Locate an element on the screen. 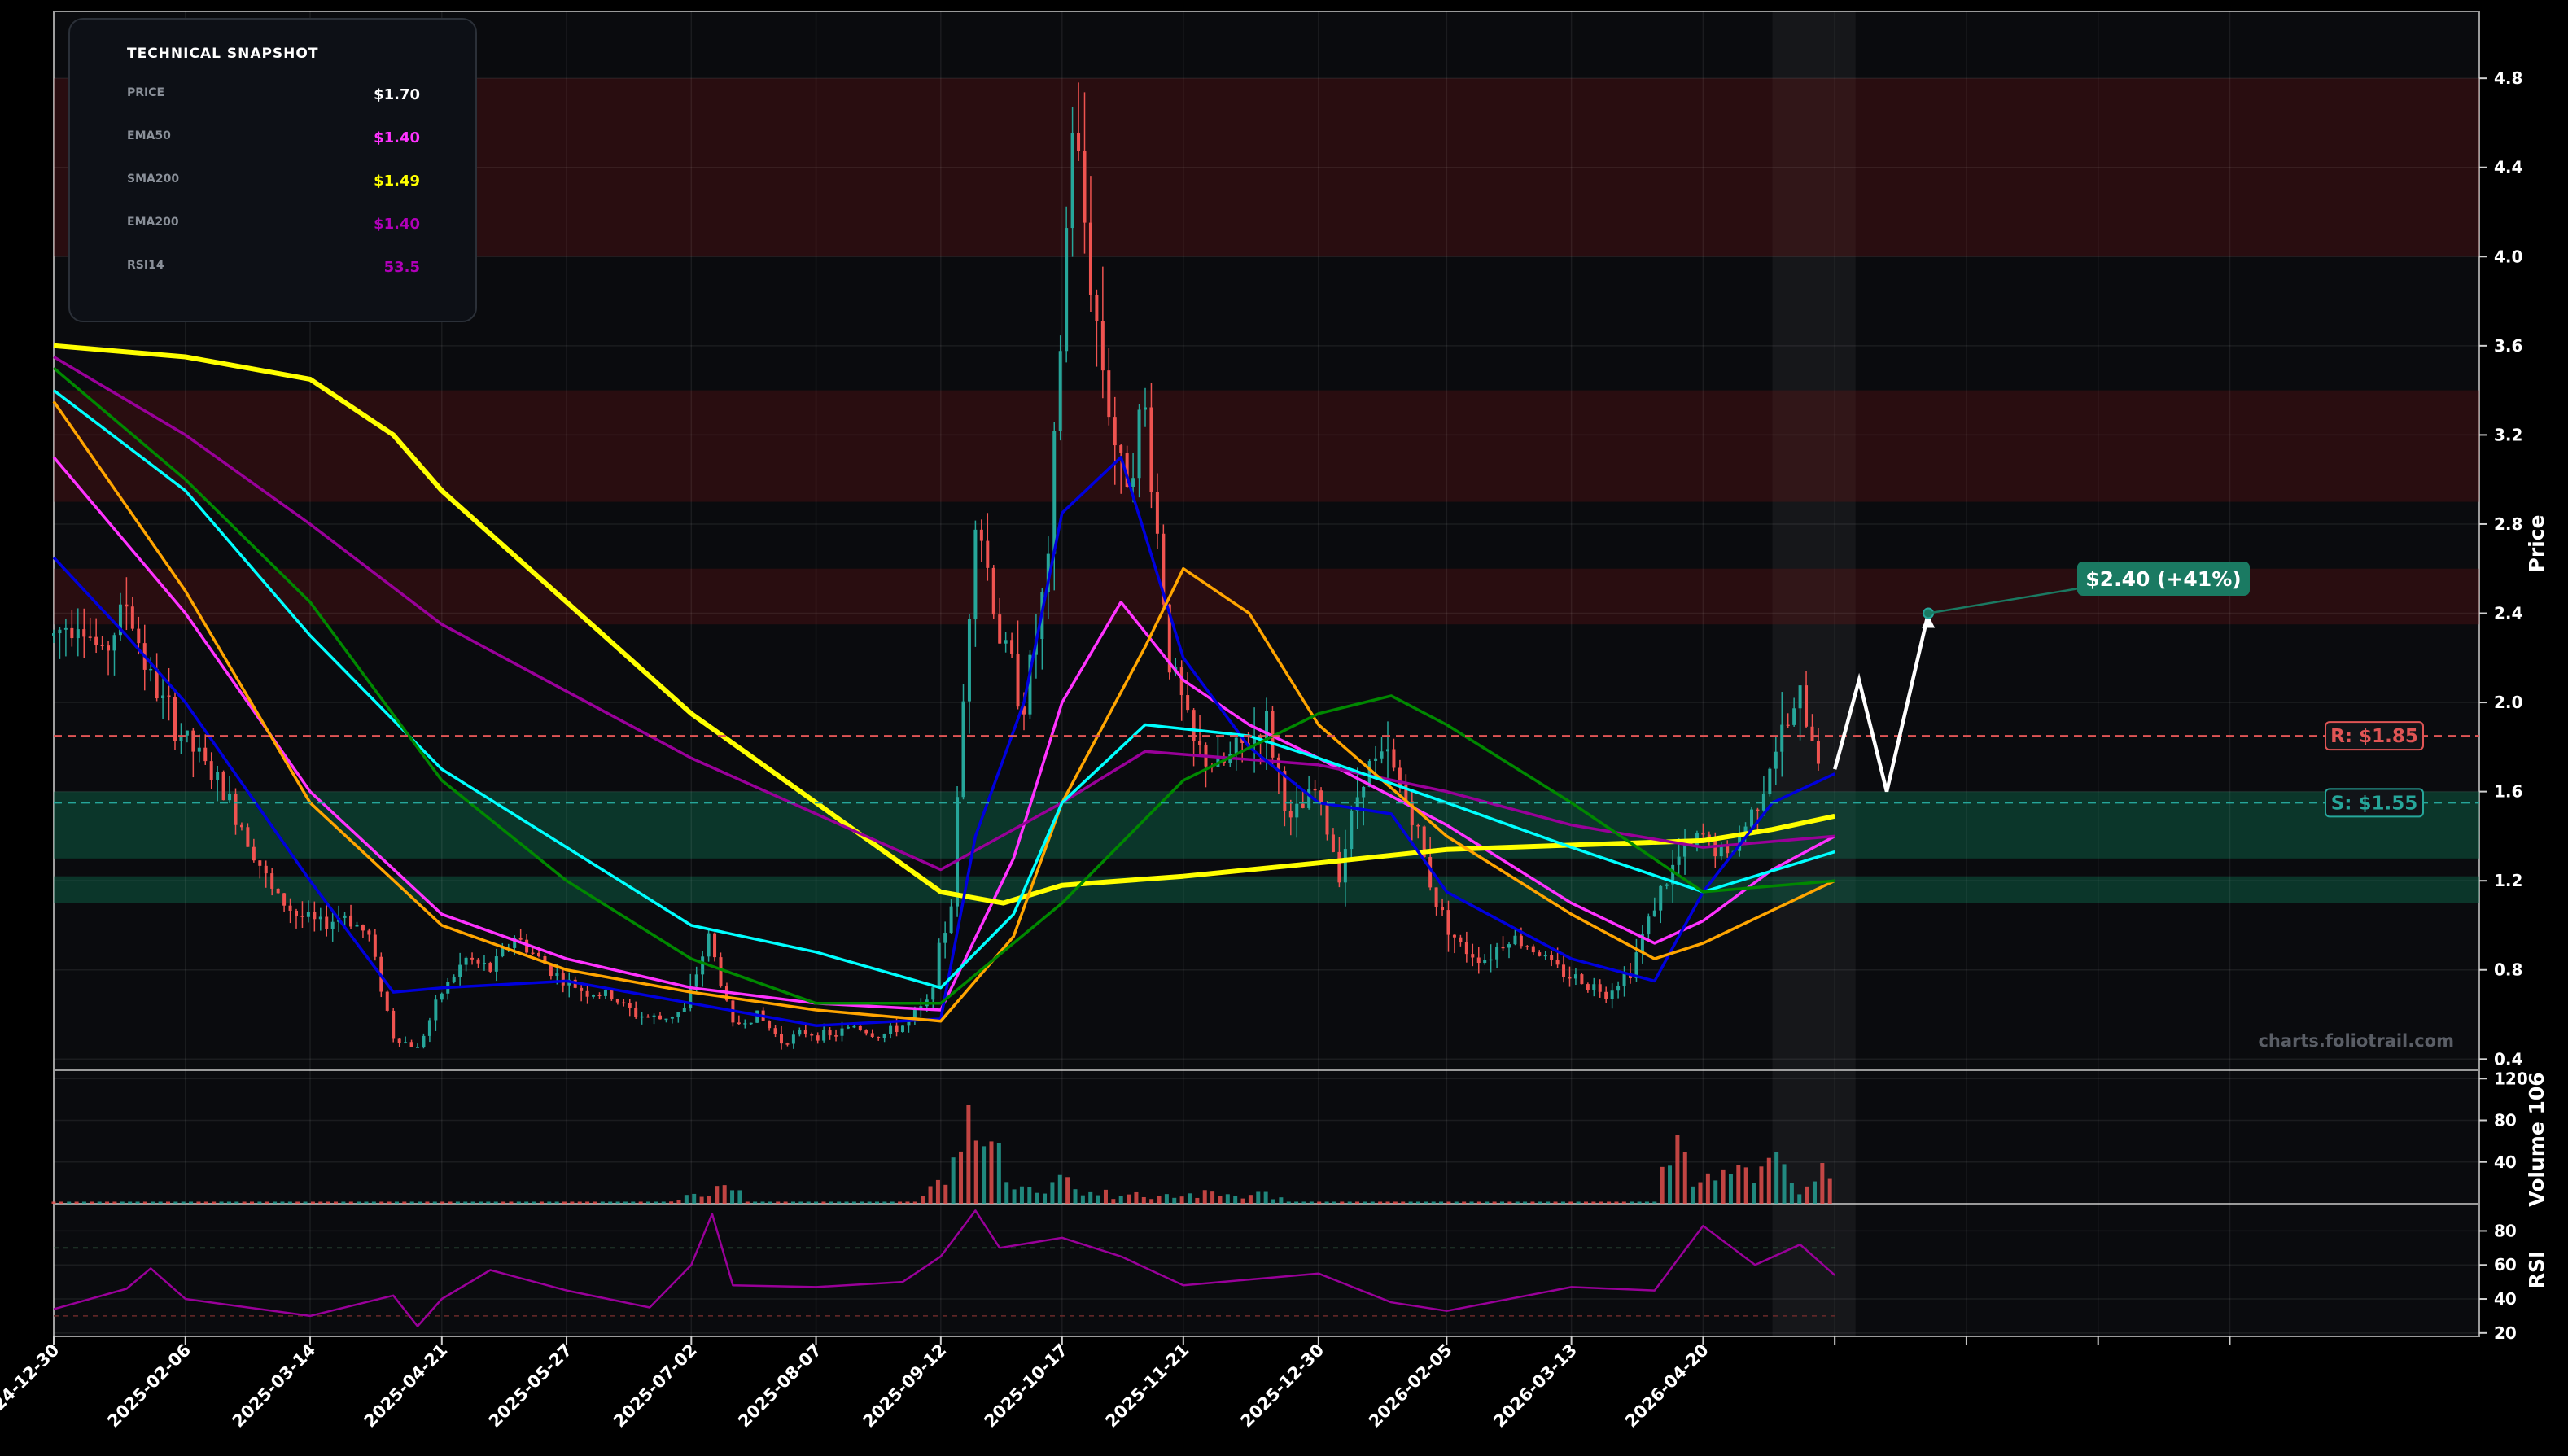  volume-tick-label: 40 is located at coordinates (2505, 1162).